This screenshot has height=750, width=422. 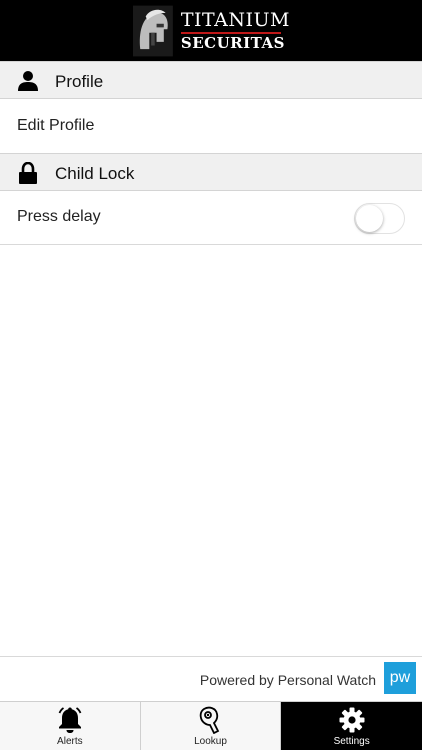 I want to click on tab-label-settings: Settings, so click(x=351, y=741).